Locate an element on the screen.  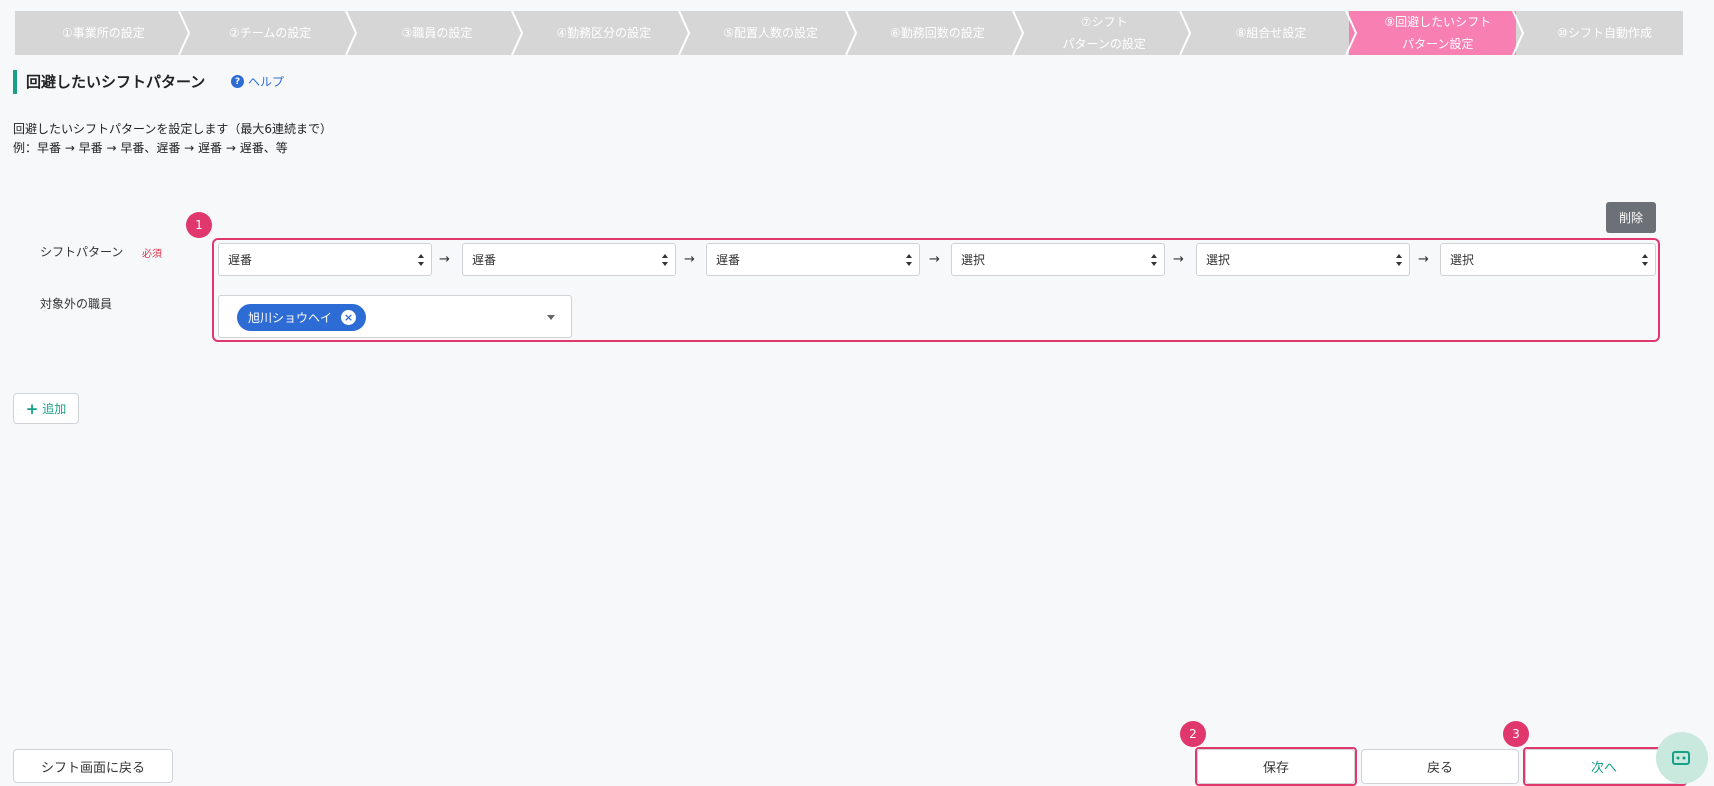
staff-tag: 旭川ショウヘイ × is located at coordinates (302, 317).